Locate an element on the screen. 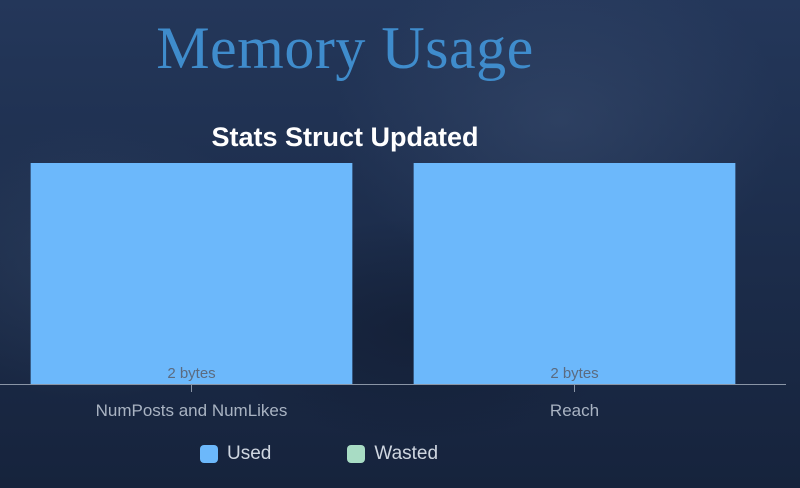 This screenshot has height=488, width=800. legend-swatch-wasted is located at coordinates (356, 454).